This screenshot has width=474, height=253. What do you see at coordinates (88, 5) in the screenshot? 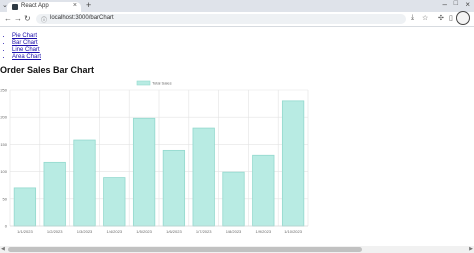
I see `new-tab-button: +` at bounding box center [88, 5].